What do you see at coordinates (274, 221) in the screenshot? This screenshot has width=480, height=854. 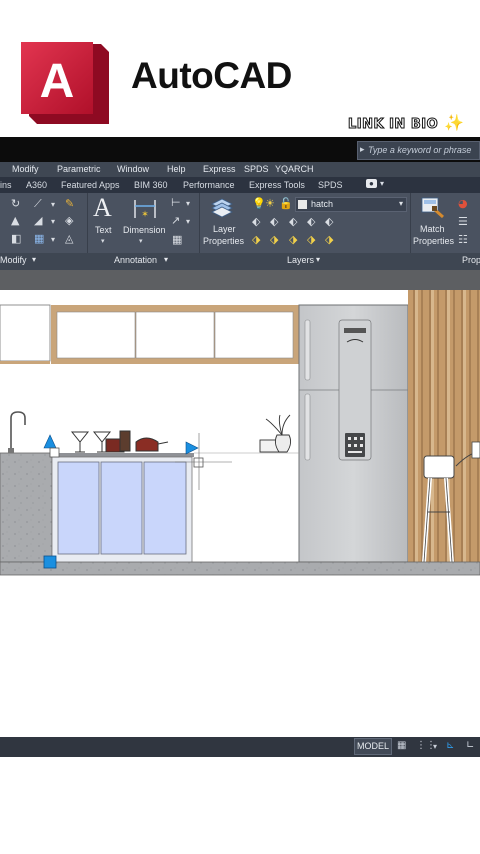 I see `layer-tool-2-icon: ⬖` at bounding box center [274, 221].